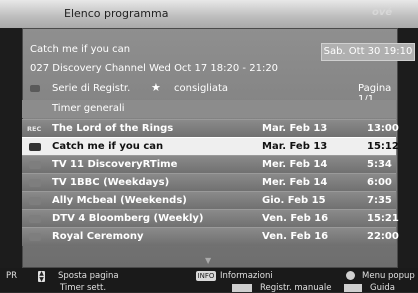 This screenshot has width=418, height=293. What do you see at coordinates (383, 146) in the screenshot?
I see `program-time: 15:12` at bounding box center [383, 146].